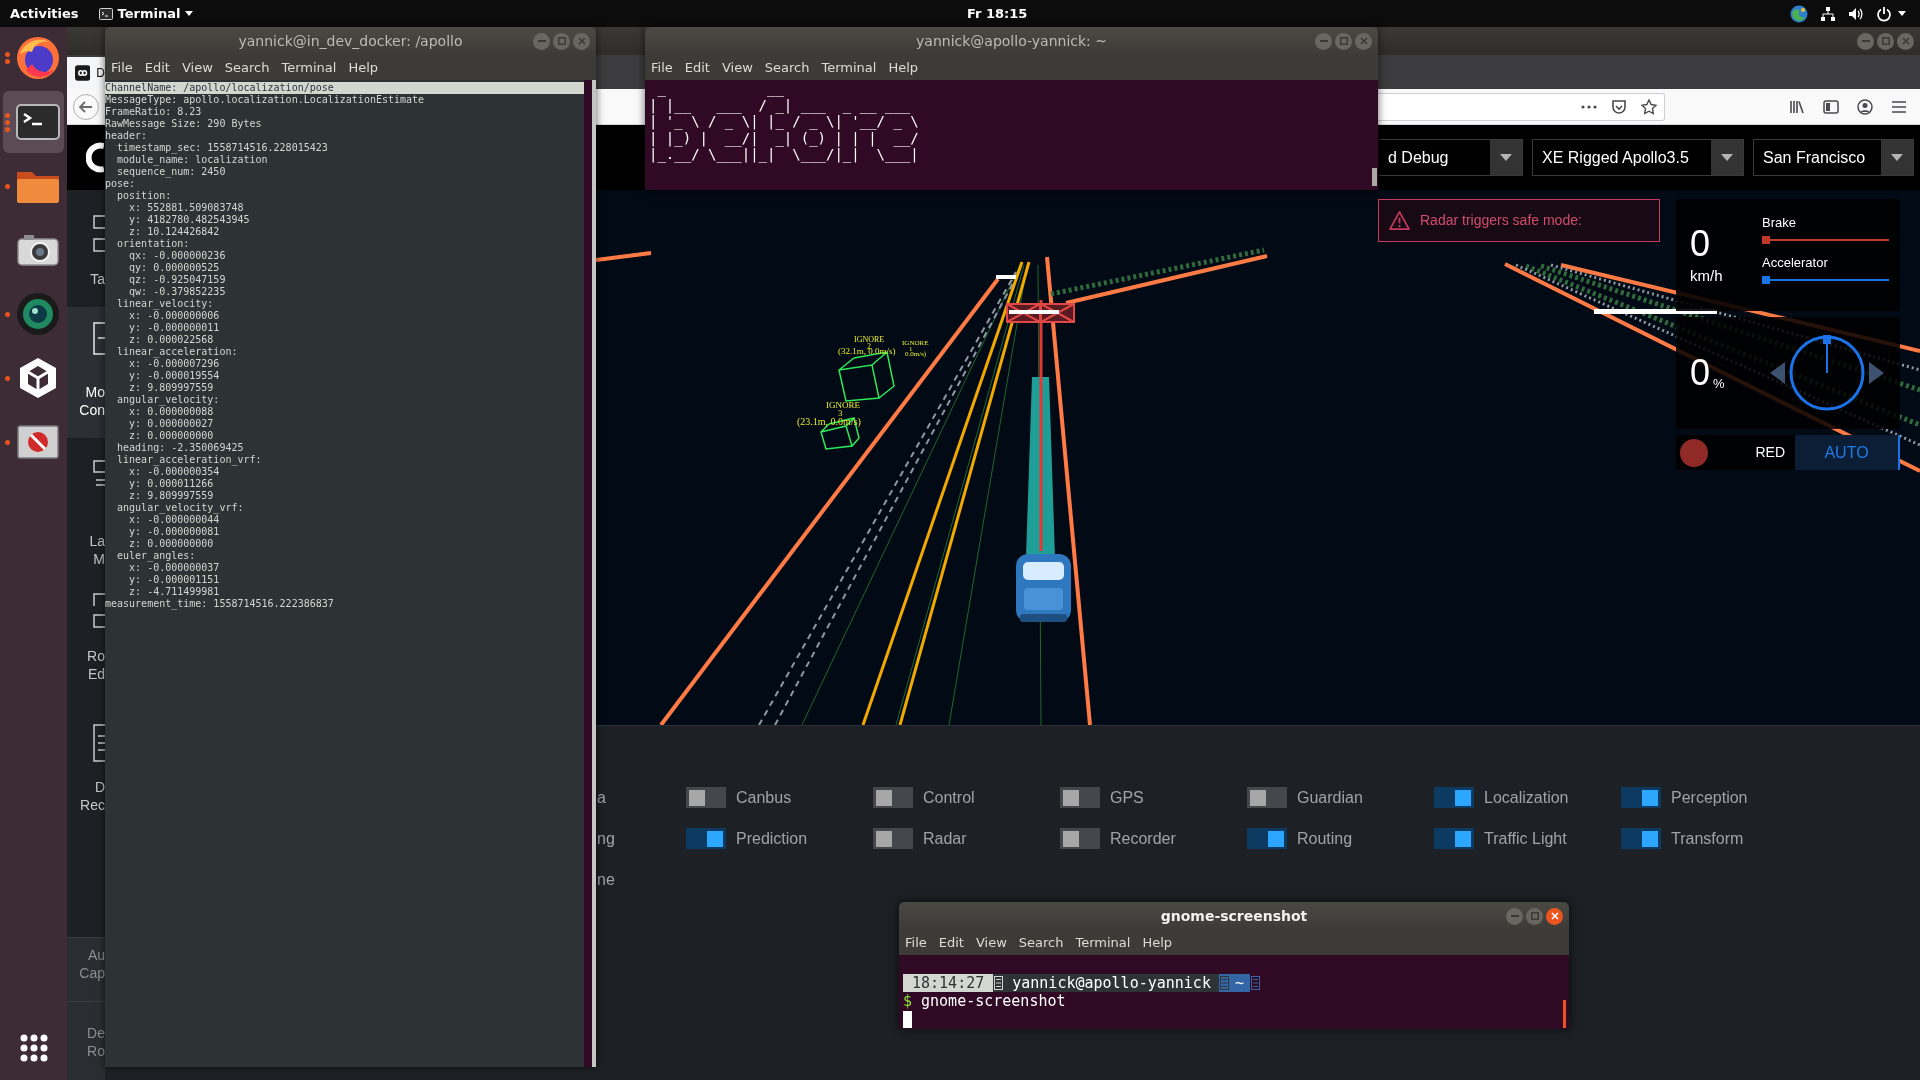  What do you see at coordinates (1833, 157) in the screenshot?
I see `dropdown: San Francisco` at bounding box center [1833, 157].